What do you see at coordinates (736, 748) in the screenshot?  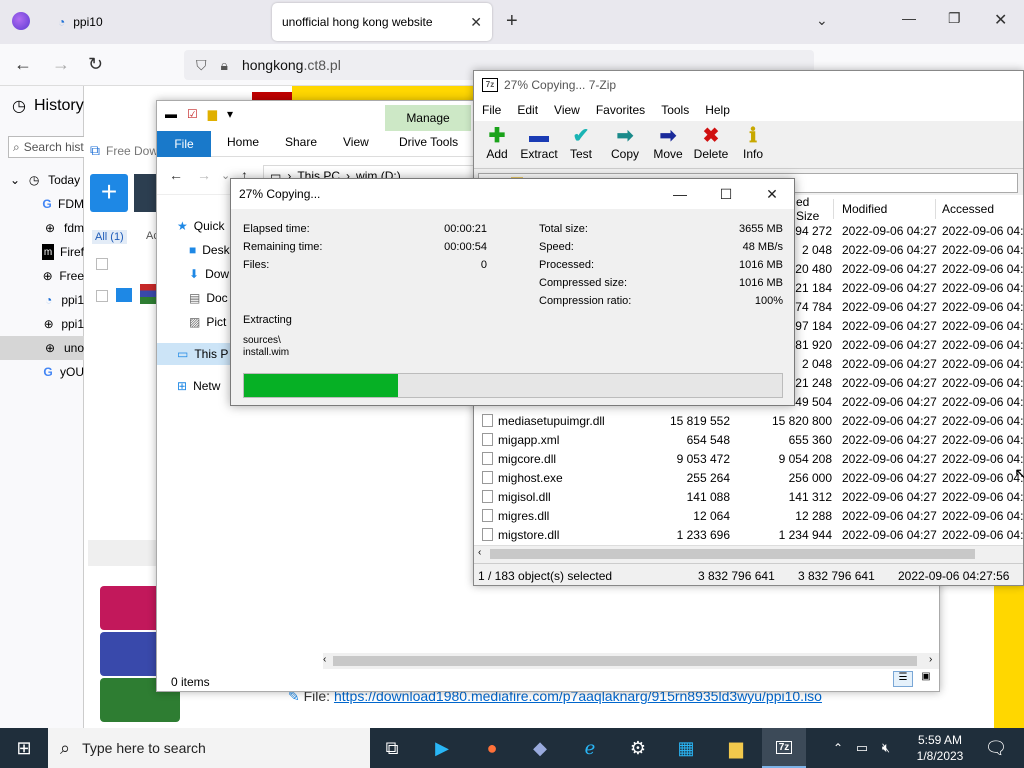 I see `file-explorer-icon: ▆` at bounding box center [736, 748].